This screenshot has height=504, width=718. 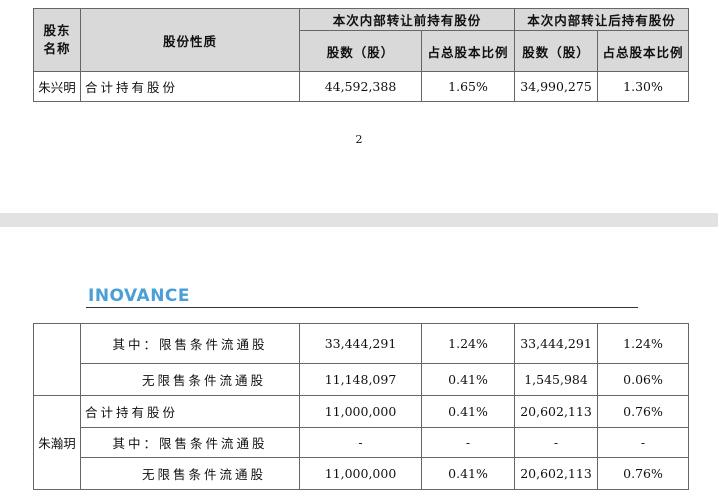 What do you see at coordinates (57, 40) in the screenshot?
I see `header-holder-name: 股东 名称` at bounding box center [57, 40].